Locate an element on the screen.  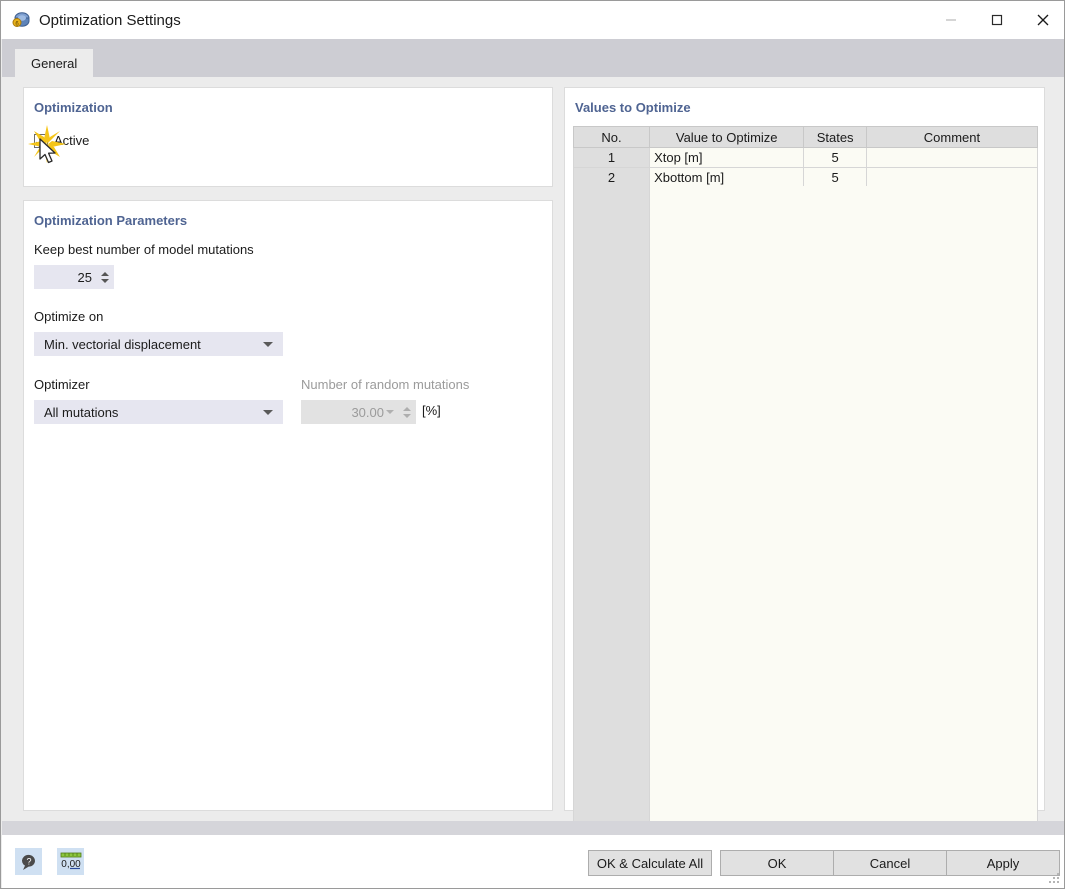
keep-best-input: 25 is located at coordinates (74, 277).